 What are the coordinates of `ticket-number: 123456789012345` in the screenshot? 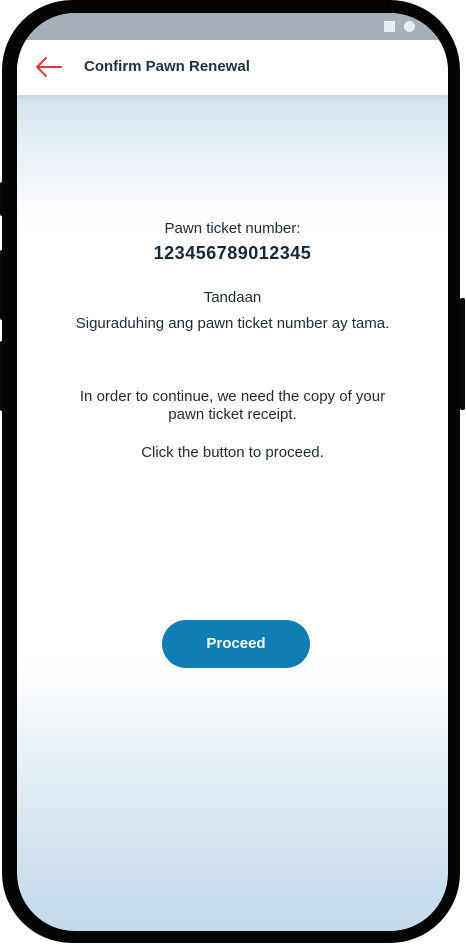 It's located at (232, 253).